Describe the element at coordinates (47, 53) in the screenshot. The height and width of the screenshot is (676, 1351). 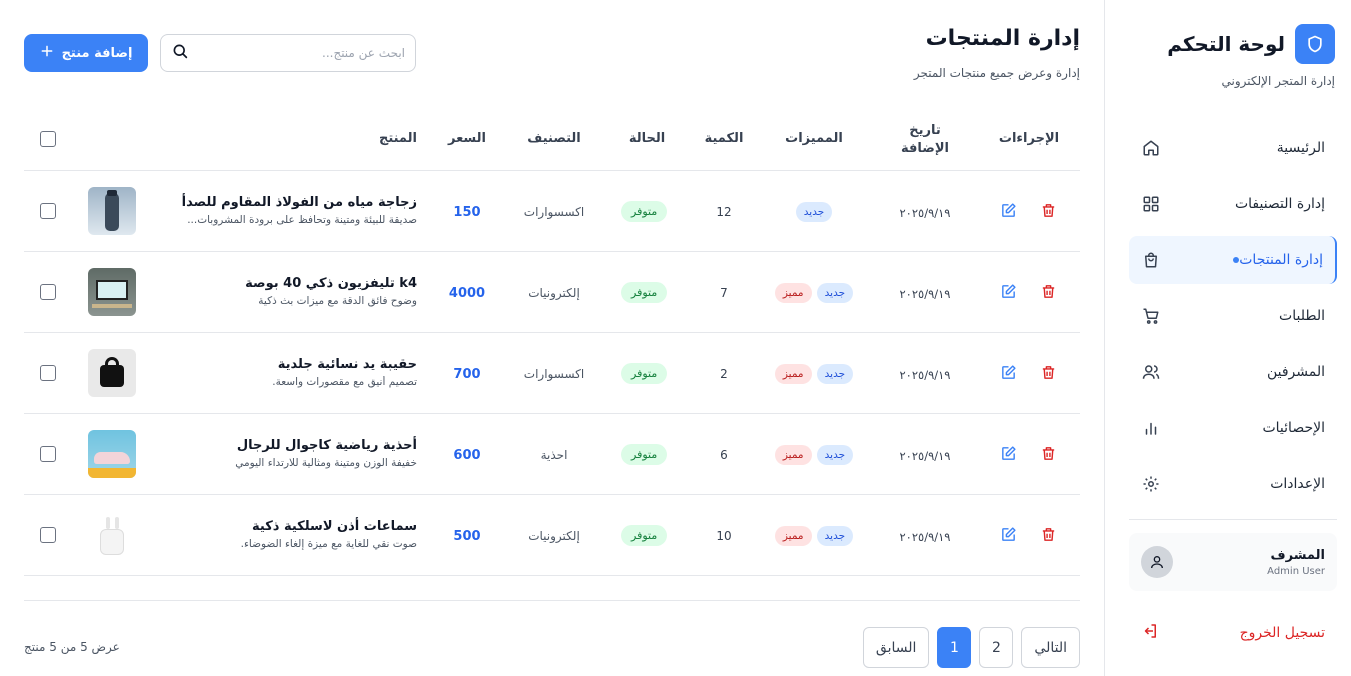
I see `plus-icon` at that location.